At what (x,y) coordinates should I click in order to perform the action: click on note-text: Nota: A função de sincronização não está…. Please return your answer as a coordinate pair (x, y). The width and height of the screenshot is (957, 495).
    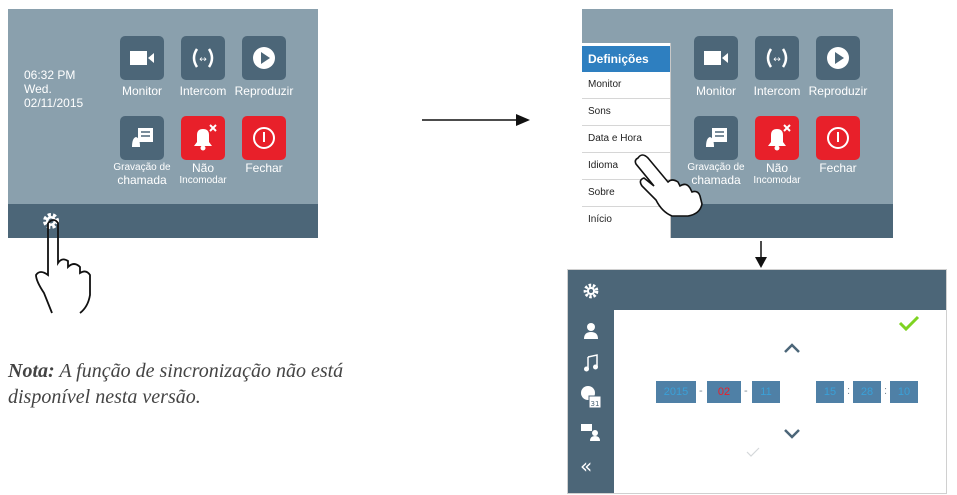
    Looking at the image, I should click on (188, 384).